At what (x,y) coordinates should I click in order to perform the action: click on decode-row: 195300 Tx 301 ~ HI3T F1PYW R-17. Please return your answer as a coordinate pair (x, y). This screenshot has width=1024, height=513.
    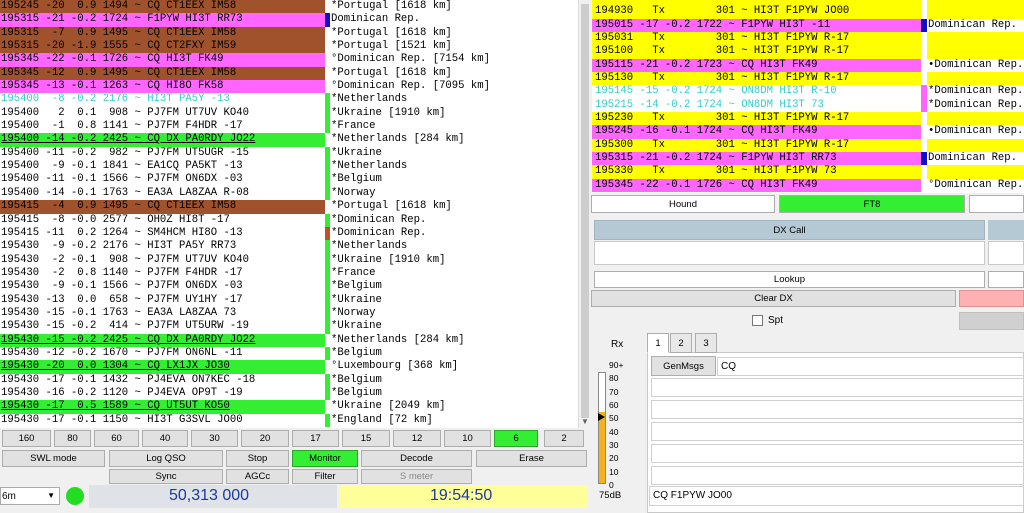
    Looking at the image, I should click on (808, 145).